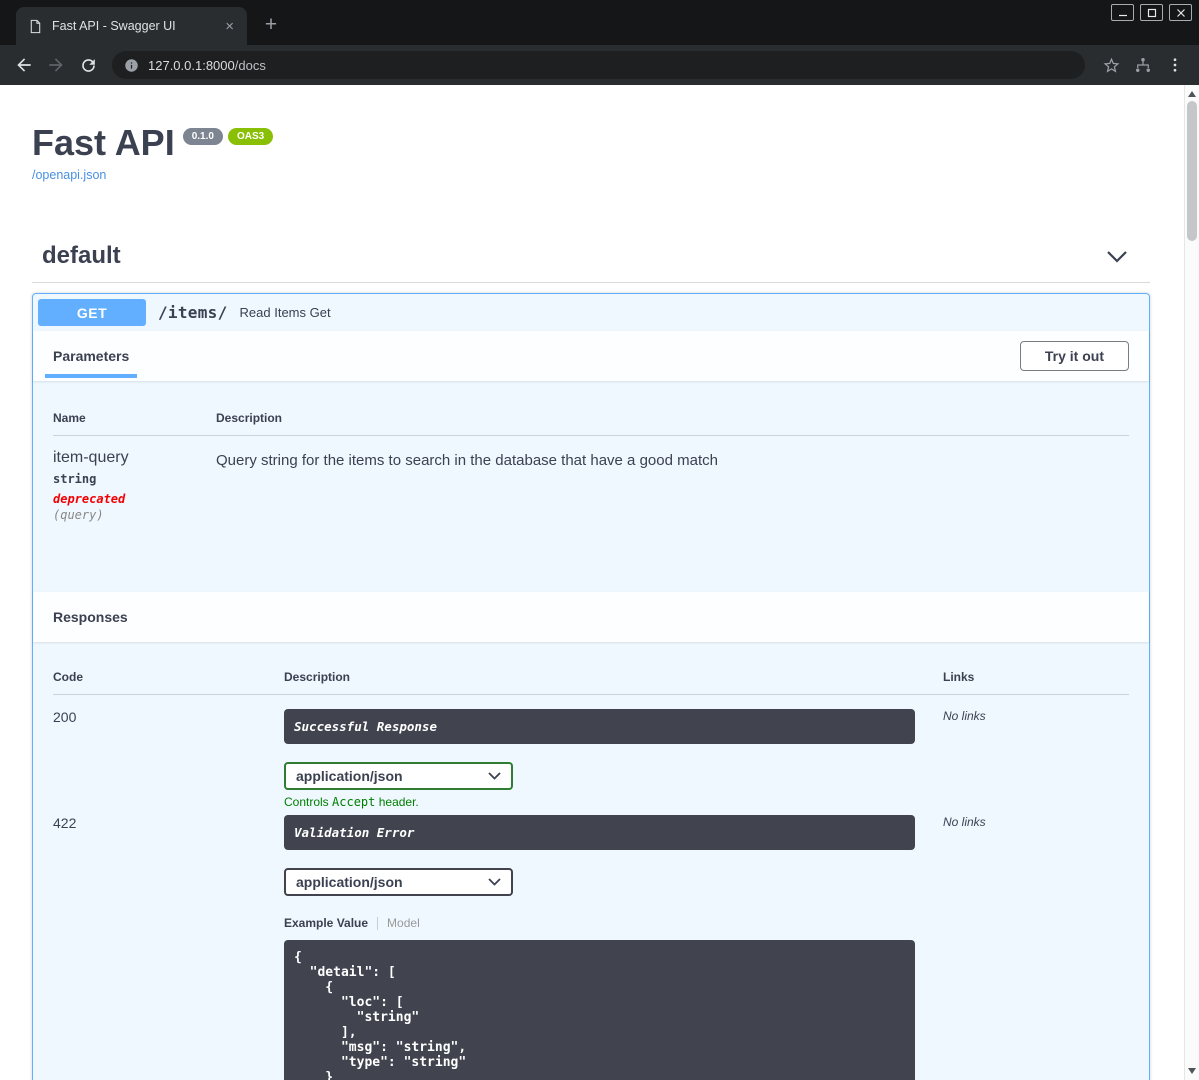 The image size is (1199, 1080). I want to click on version-badge: 0.1.0, so click(202, 136).